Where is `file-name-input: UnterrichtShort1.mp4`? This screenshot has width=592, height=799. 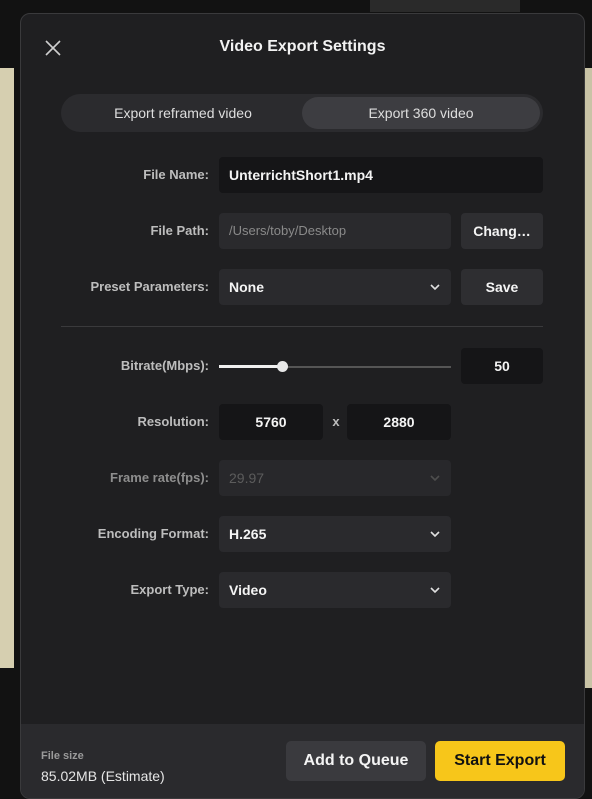 file-name-input: UnterrichtShort1.mp4 is located at coordinates (381, 175).